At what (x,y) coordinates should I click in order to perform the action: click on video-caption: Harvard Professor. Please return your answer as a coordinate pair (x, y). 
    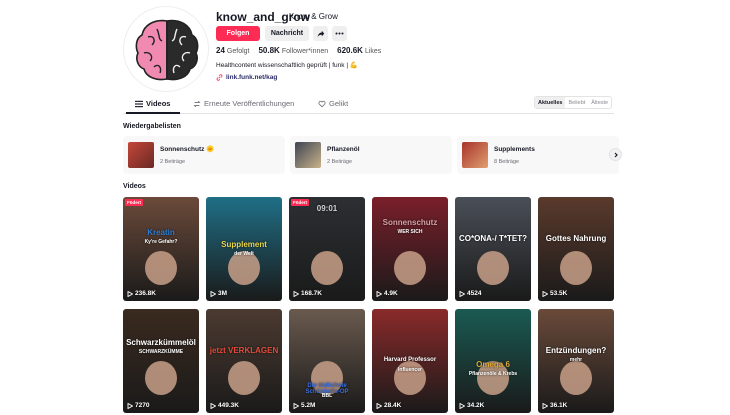
    Looking at the image, I should click on (410, 360).